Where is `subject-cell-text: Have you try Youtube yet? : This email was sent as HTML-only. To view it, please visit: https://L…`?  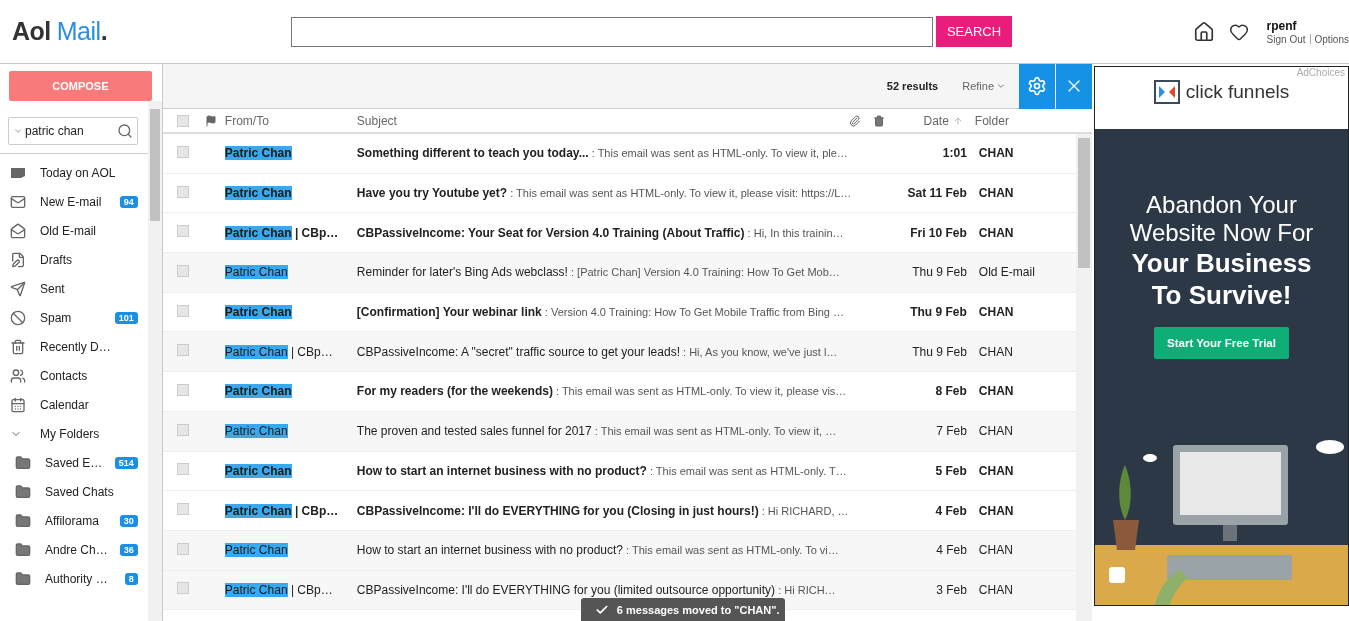
subject-cell-text: Have you try Youtube yet? : This email was sent as HTML-only. To view it, please visit: https://L… is located at coordinates (604, 193).